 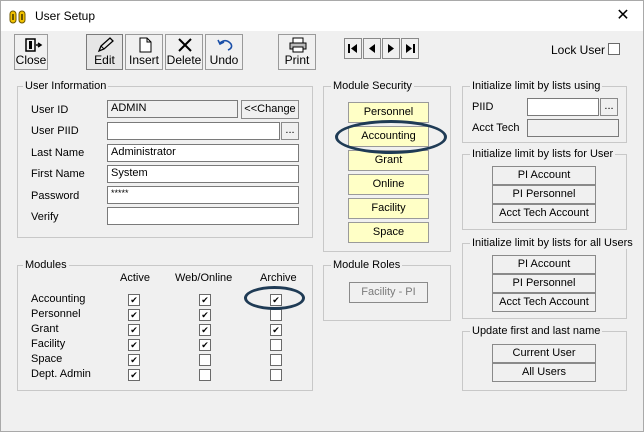 What do you see at coordinates (203, 216) in the screenshot?
I see `verify-field` at bounding box center [203, 216].